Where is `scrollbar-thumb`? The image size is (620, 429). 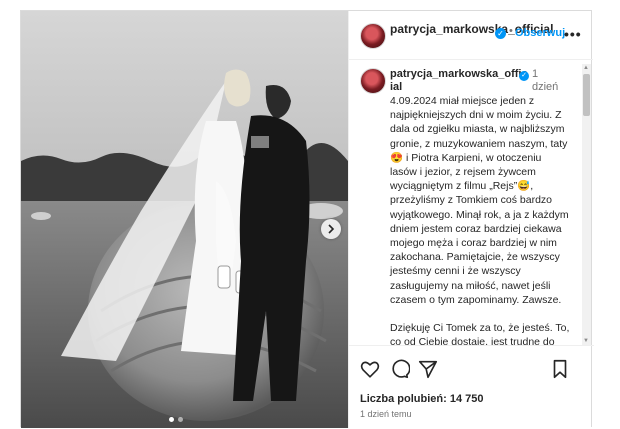
scrollbar-thumb is located at coordinates (586, 95).